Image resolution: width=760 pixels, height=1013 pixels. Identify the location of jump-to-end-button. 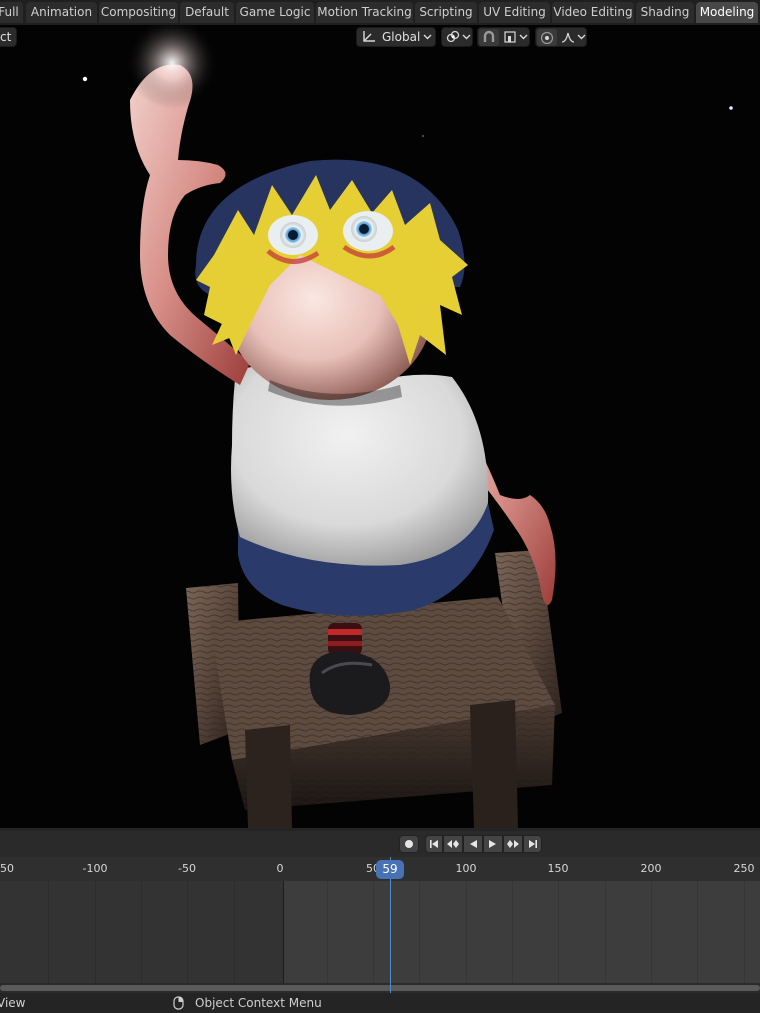
(532, 844).